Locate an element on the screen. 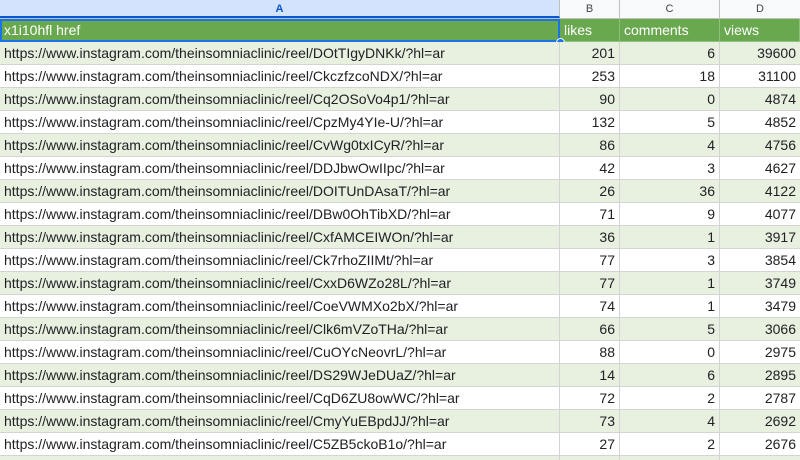 The width and height of the screenshot is (800, 460). header-row: x1i10hfl href likes comments views is located at coordinates (400, 30).